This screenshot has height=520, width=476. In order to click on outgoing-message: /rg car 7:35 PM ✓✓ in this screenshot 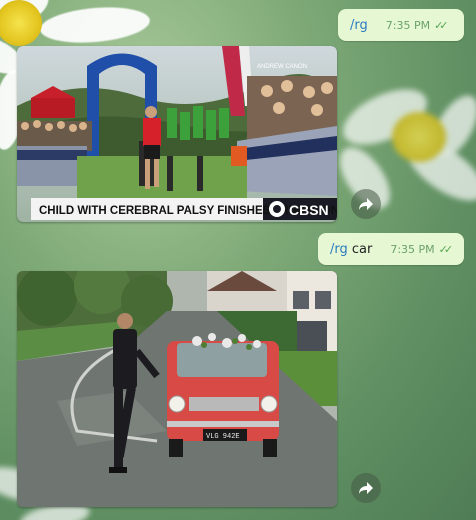, I will do `click(391, 249)`.